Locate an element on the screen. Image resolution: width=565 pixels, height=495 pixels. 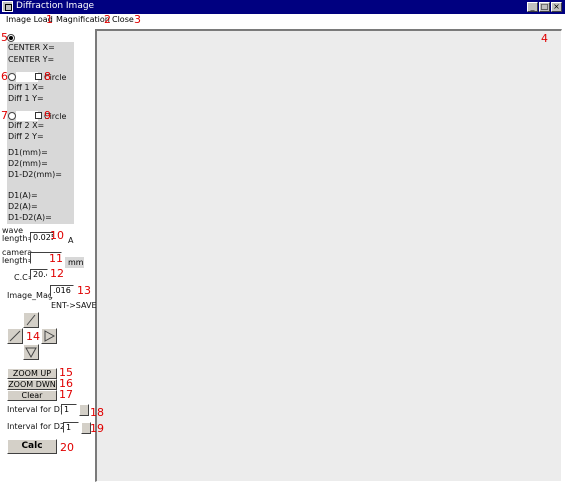
callout-5: 5 is located at coordinates (4, 37).